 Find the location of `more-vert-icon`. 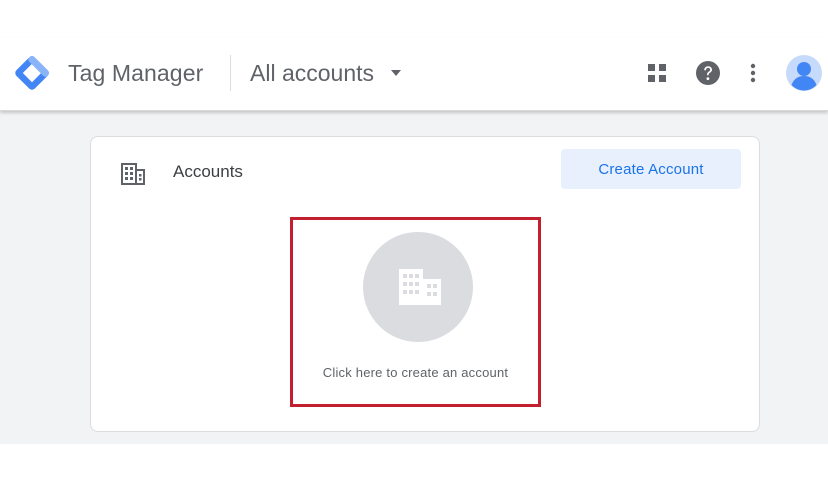

more-vert-icon is located at coordinates (753, 73).